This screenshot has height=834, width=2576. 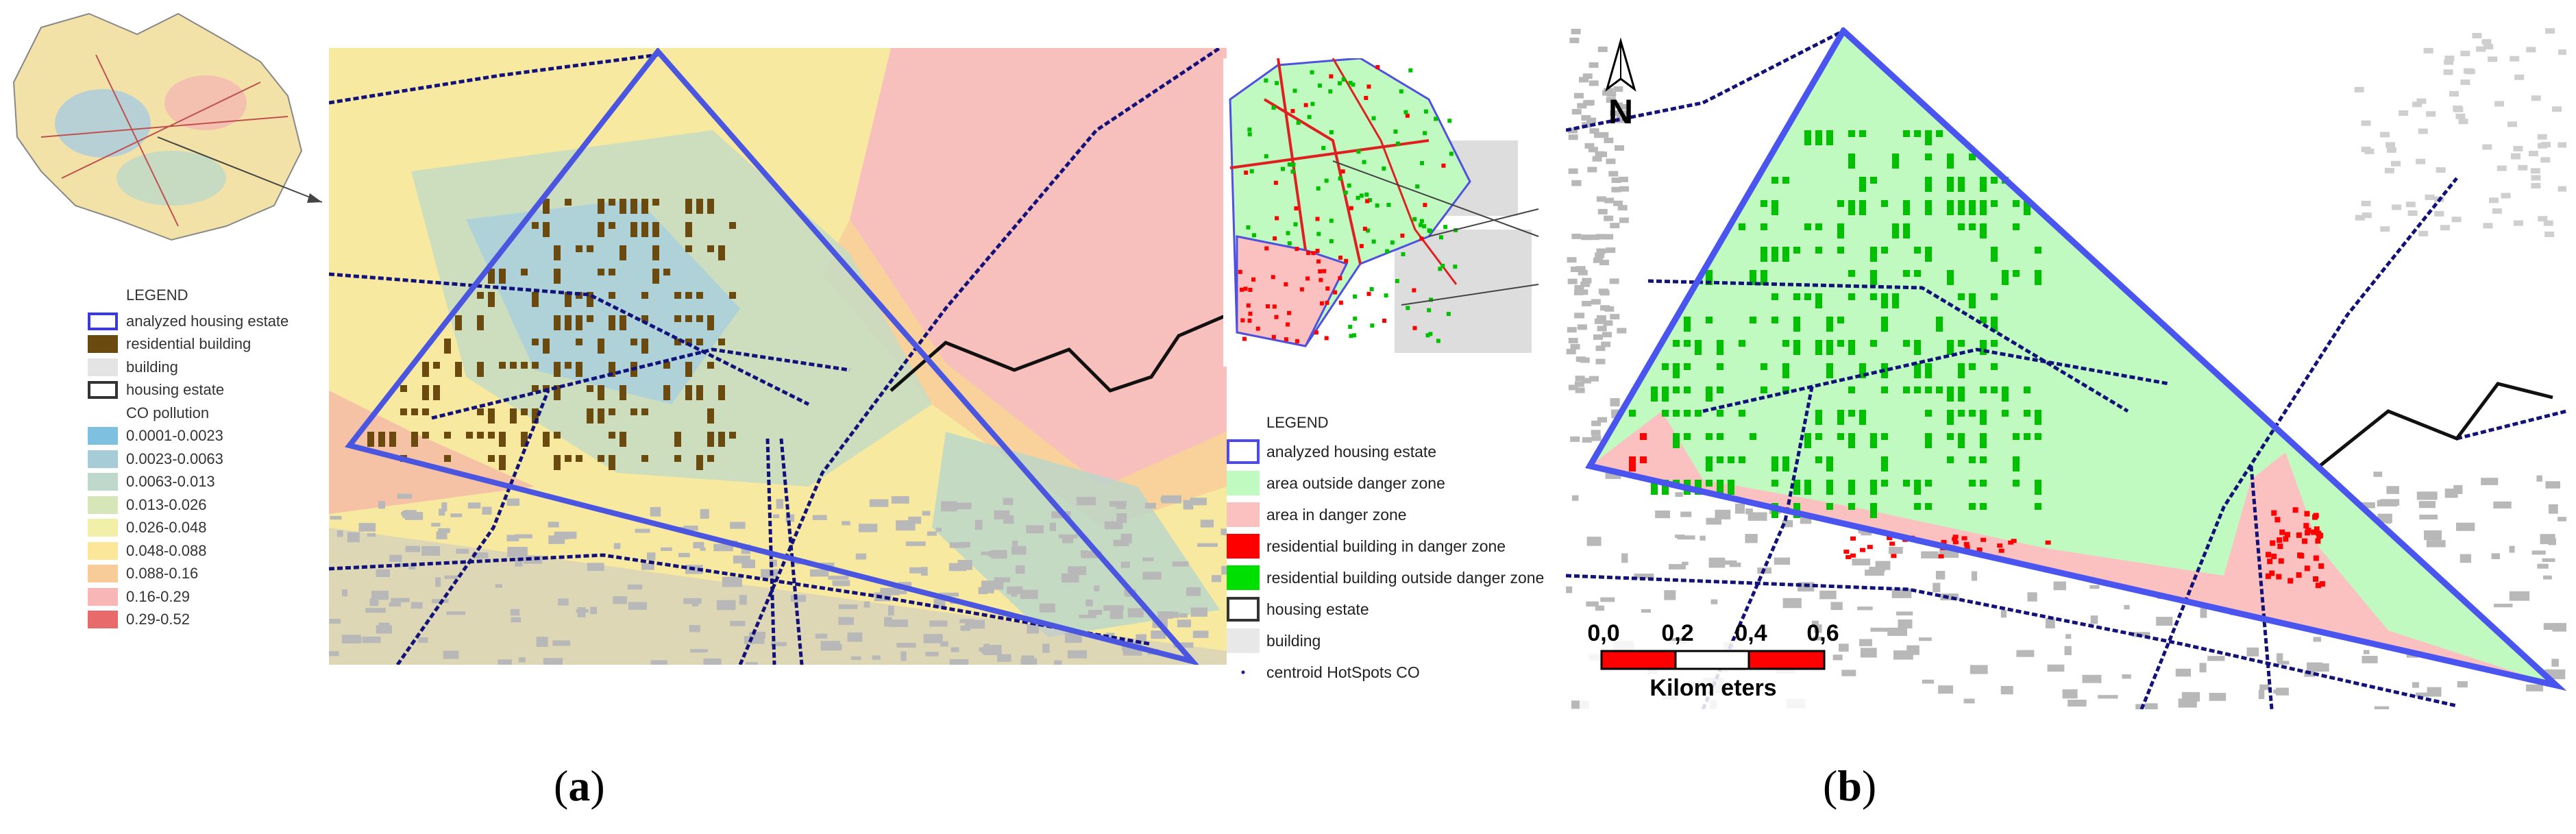 What do you see at coordinates (1751, 633) in the screenshot?
I see `scale-tick: 0,4` at bounding box center [1751, 633].